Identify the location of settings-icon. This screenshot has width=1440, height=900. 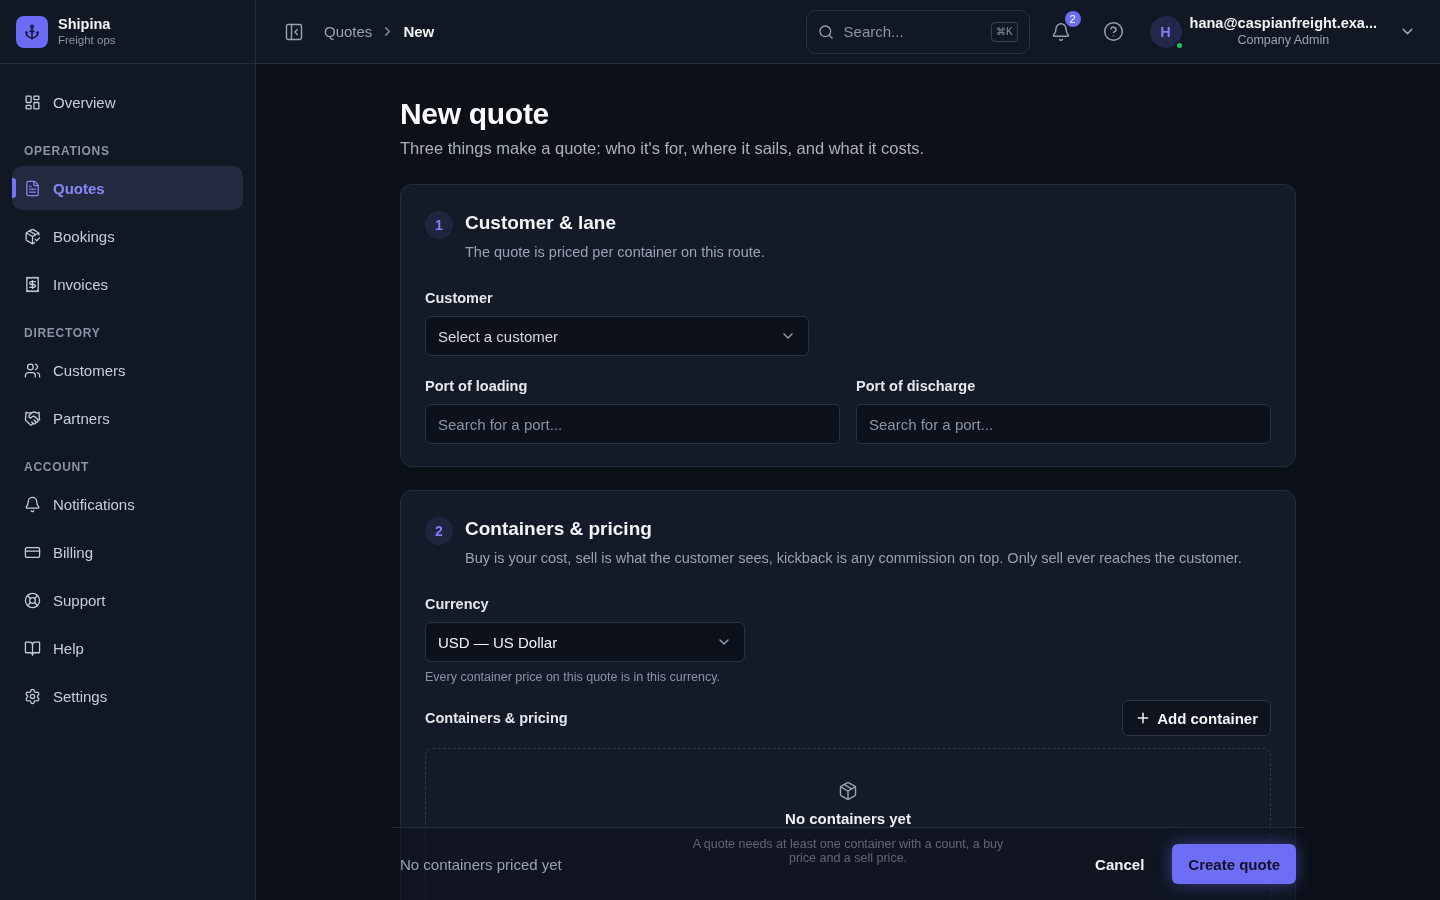
(32, 696).